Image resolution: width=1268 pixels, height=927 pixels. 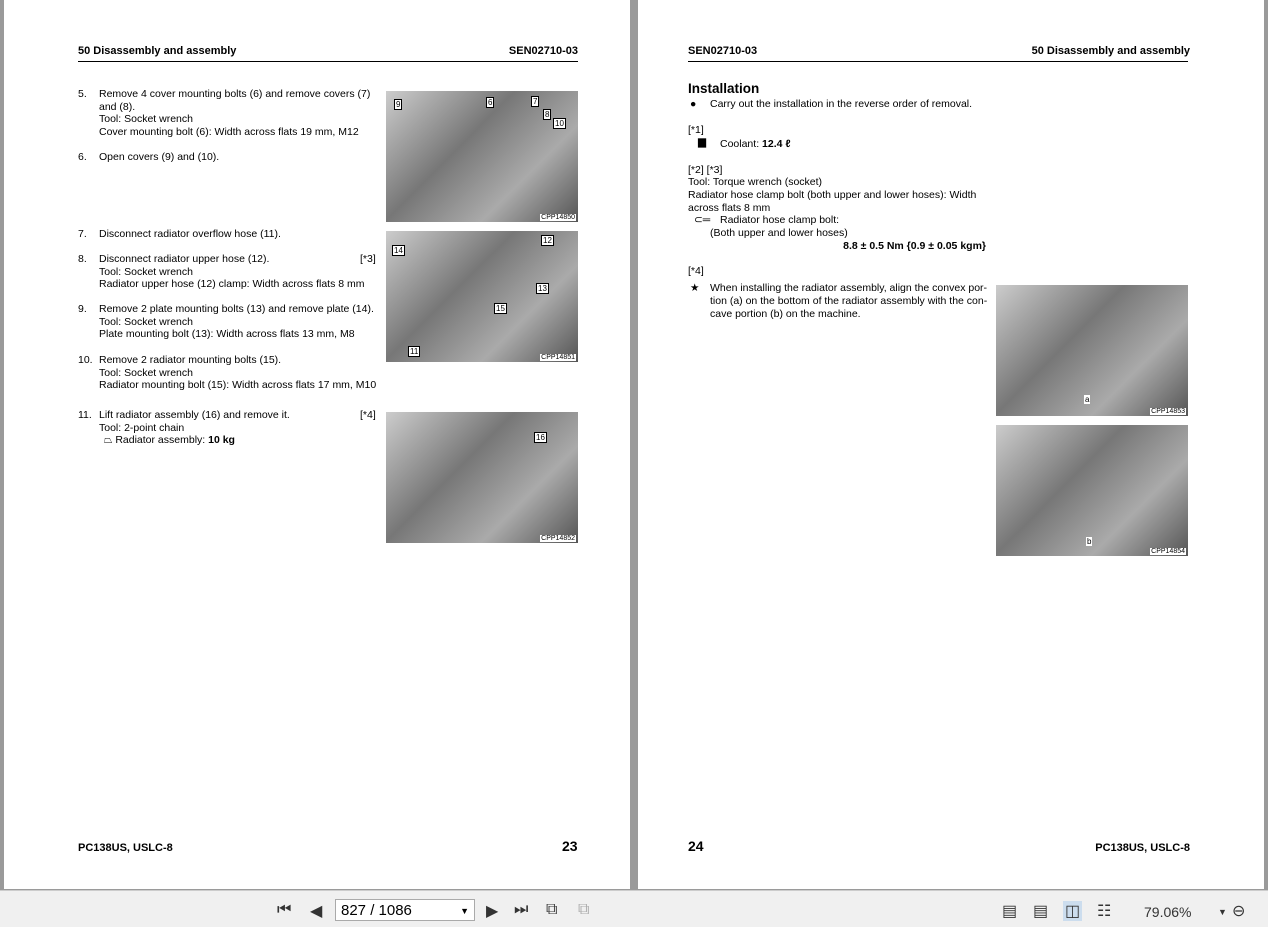 I want to click on photo-convex: a CPP14853, so click(x=1092, y=350).